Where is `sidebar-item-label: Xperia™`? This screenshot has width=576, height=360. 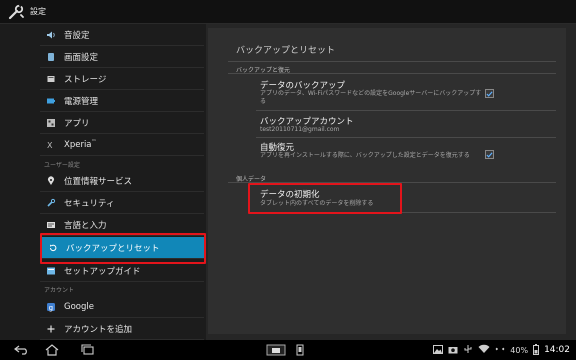 sidebar-item-label: Xperia™ is located at coordinates (80, 144).